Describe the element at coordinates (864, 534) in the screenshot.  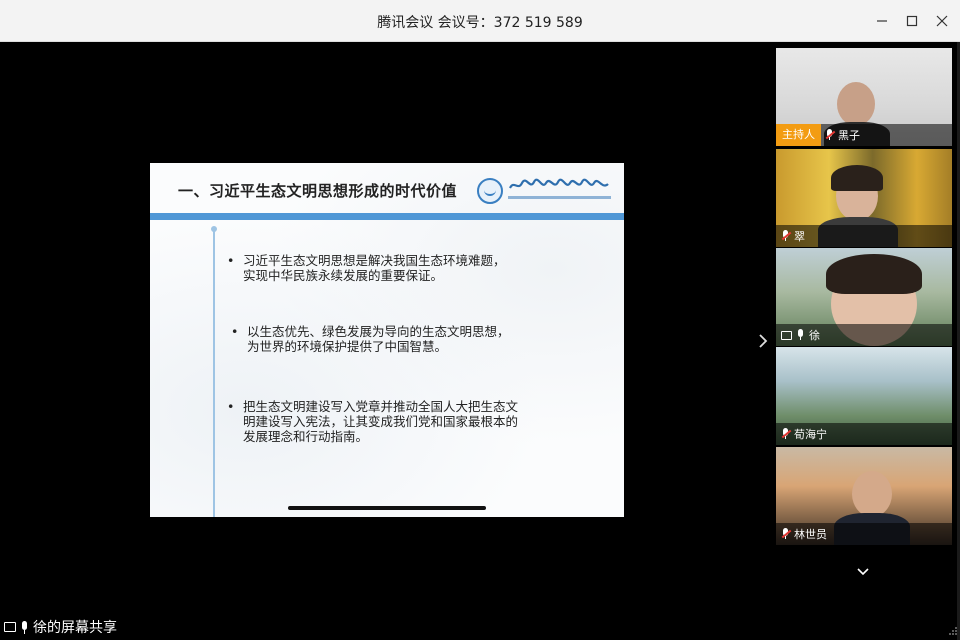
I see `participant-label: 林世员` at that location.